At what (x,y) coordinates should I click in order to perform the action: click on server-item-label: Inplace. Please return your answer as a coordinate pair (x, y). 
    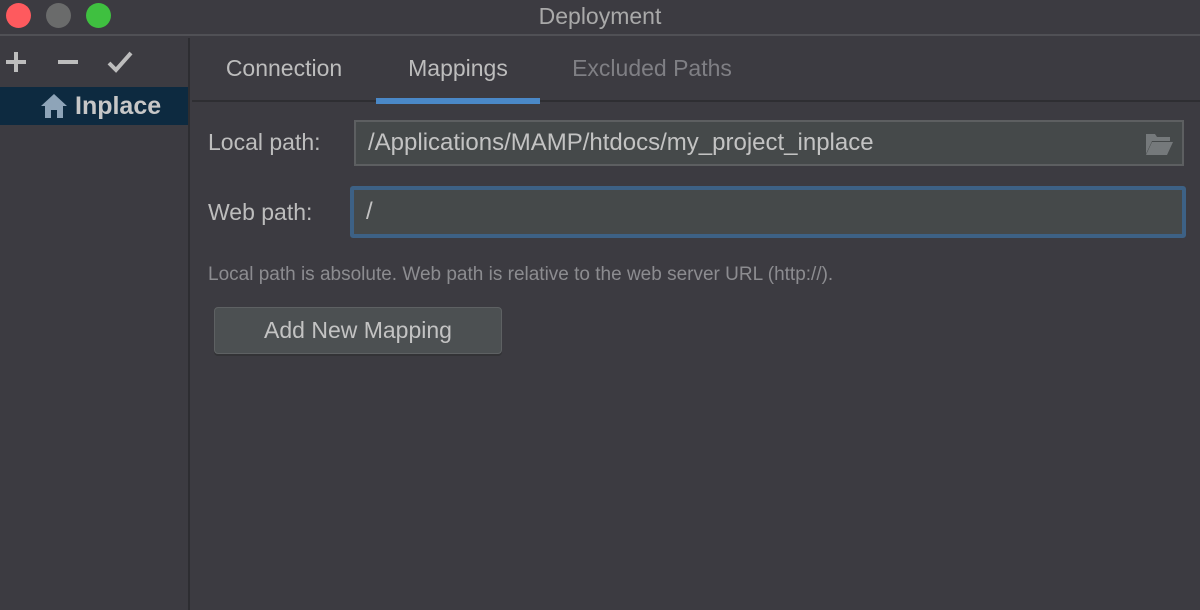
    Looking at the image, I should click on (118, 105).